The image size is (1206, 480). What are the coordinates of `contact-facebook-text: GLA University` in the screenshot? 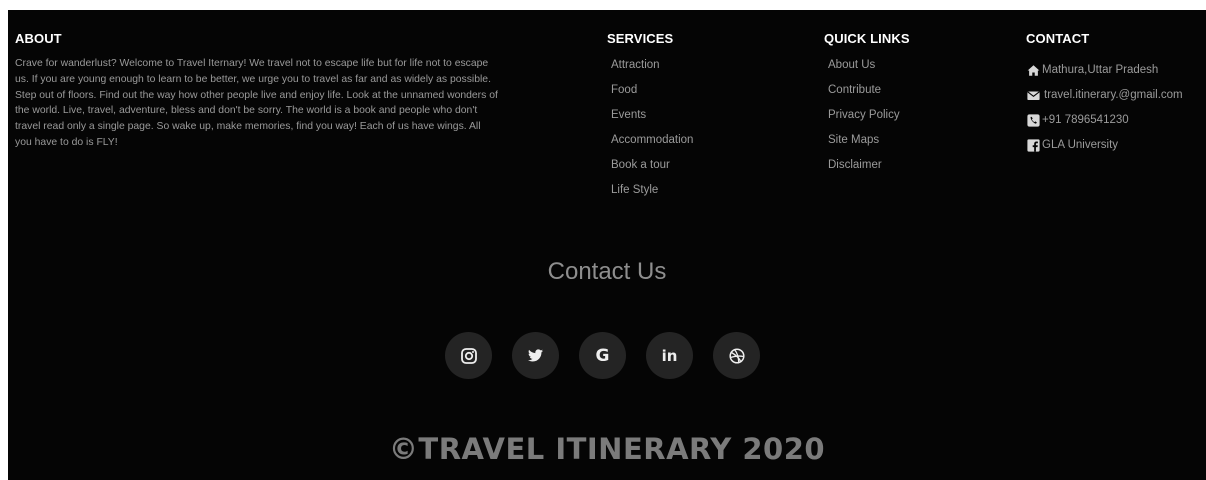 It's located at (1080, 145).